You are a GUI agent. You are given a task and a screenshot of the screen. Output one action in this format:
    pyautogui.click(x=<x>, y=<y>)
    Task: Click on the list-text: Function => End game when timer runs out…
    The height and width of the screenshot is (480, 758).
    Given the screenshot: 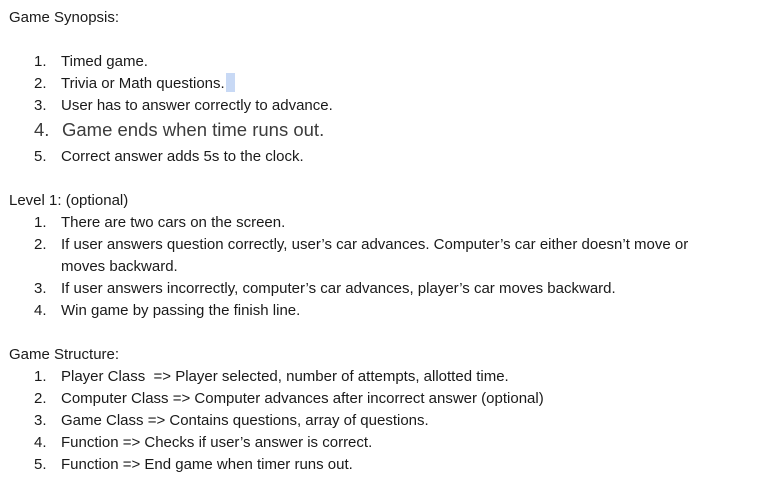 What is the action you would take?
    pyautogui.click(x=207, y=465)
    